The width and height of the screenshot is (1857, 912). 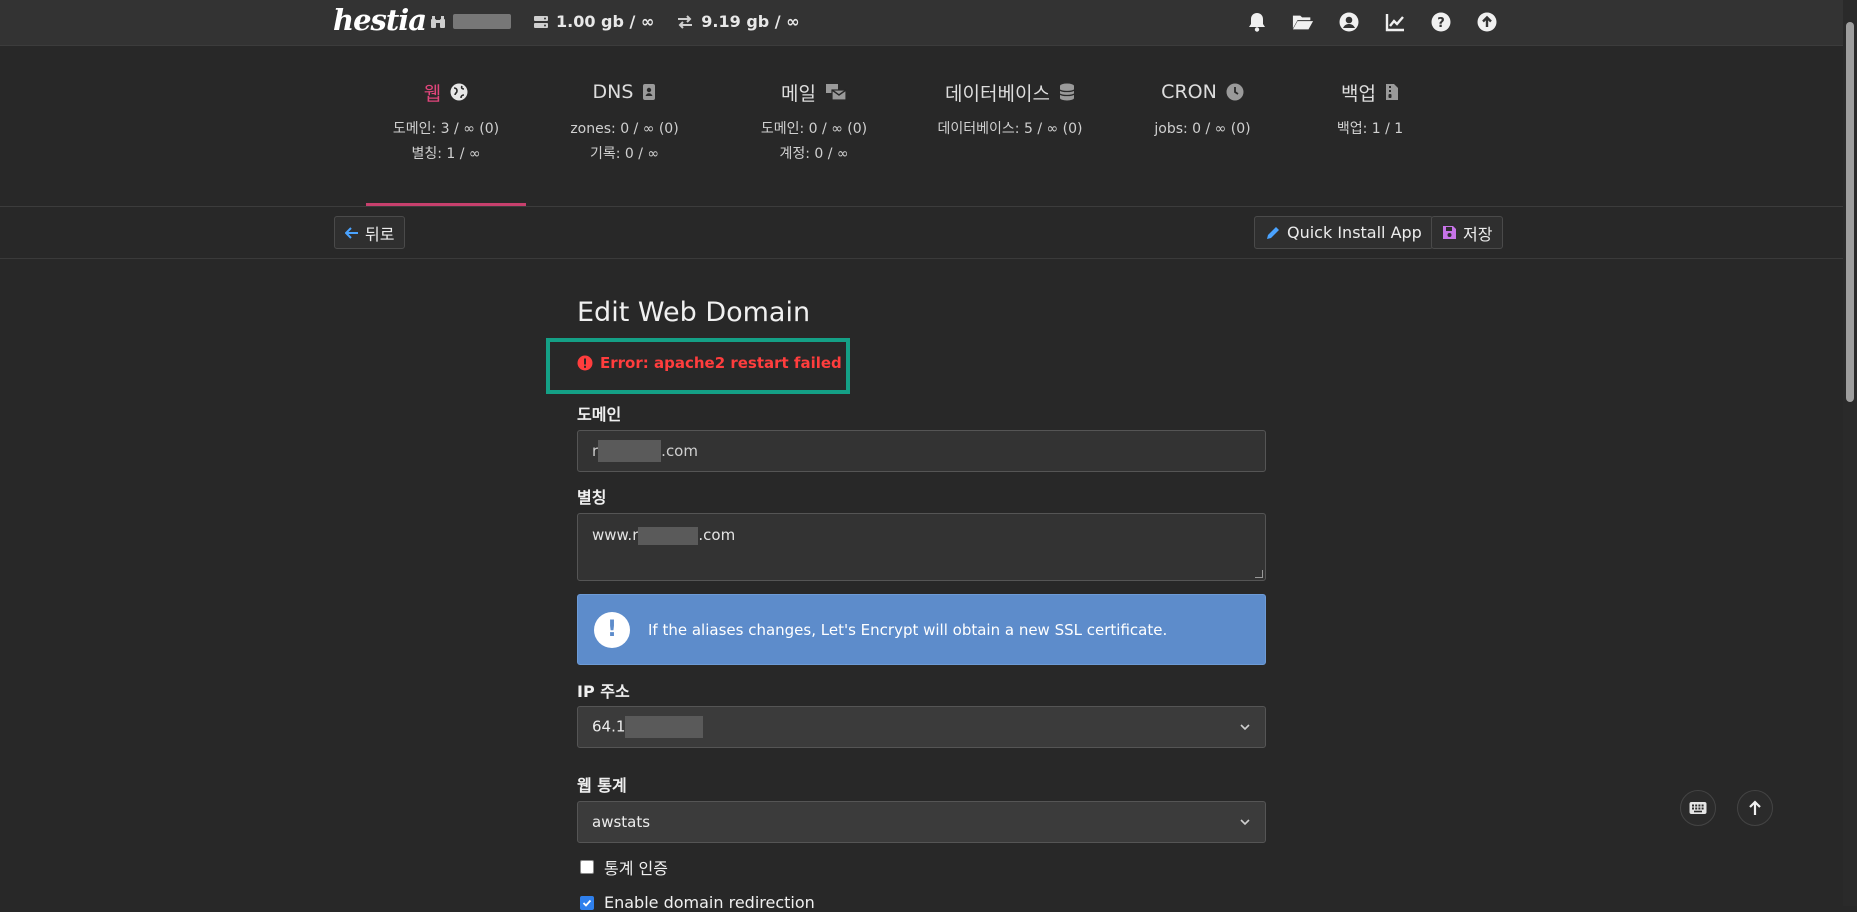 What do you see at coordinates (1395, 22) in the screenshot?
I see `chart-line-icon` at bounding box center [1395, 22].